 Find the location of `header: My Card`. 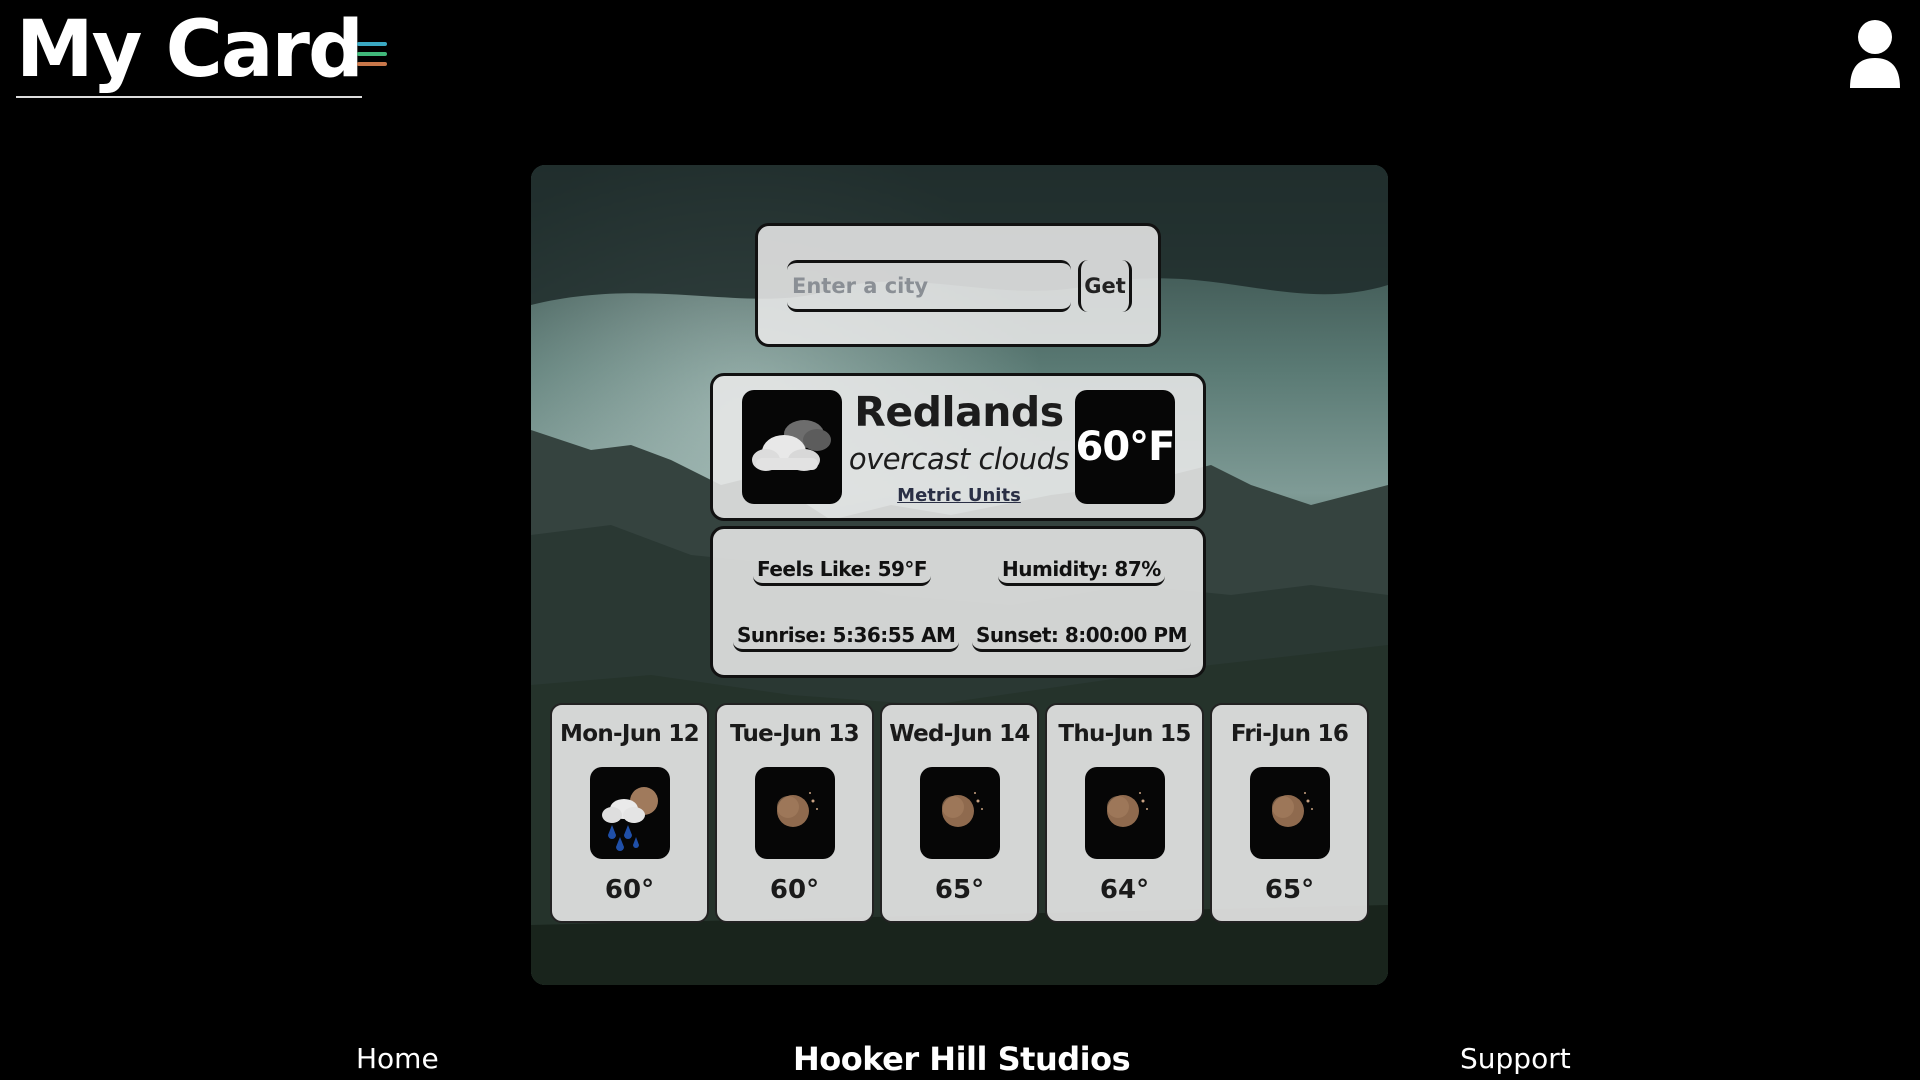

header: My Card is located at coordinates (960, 55).